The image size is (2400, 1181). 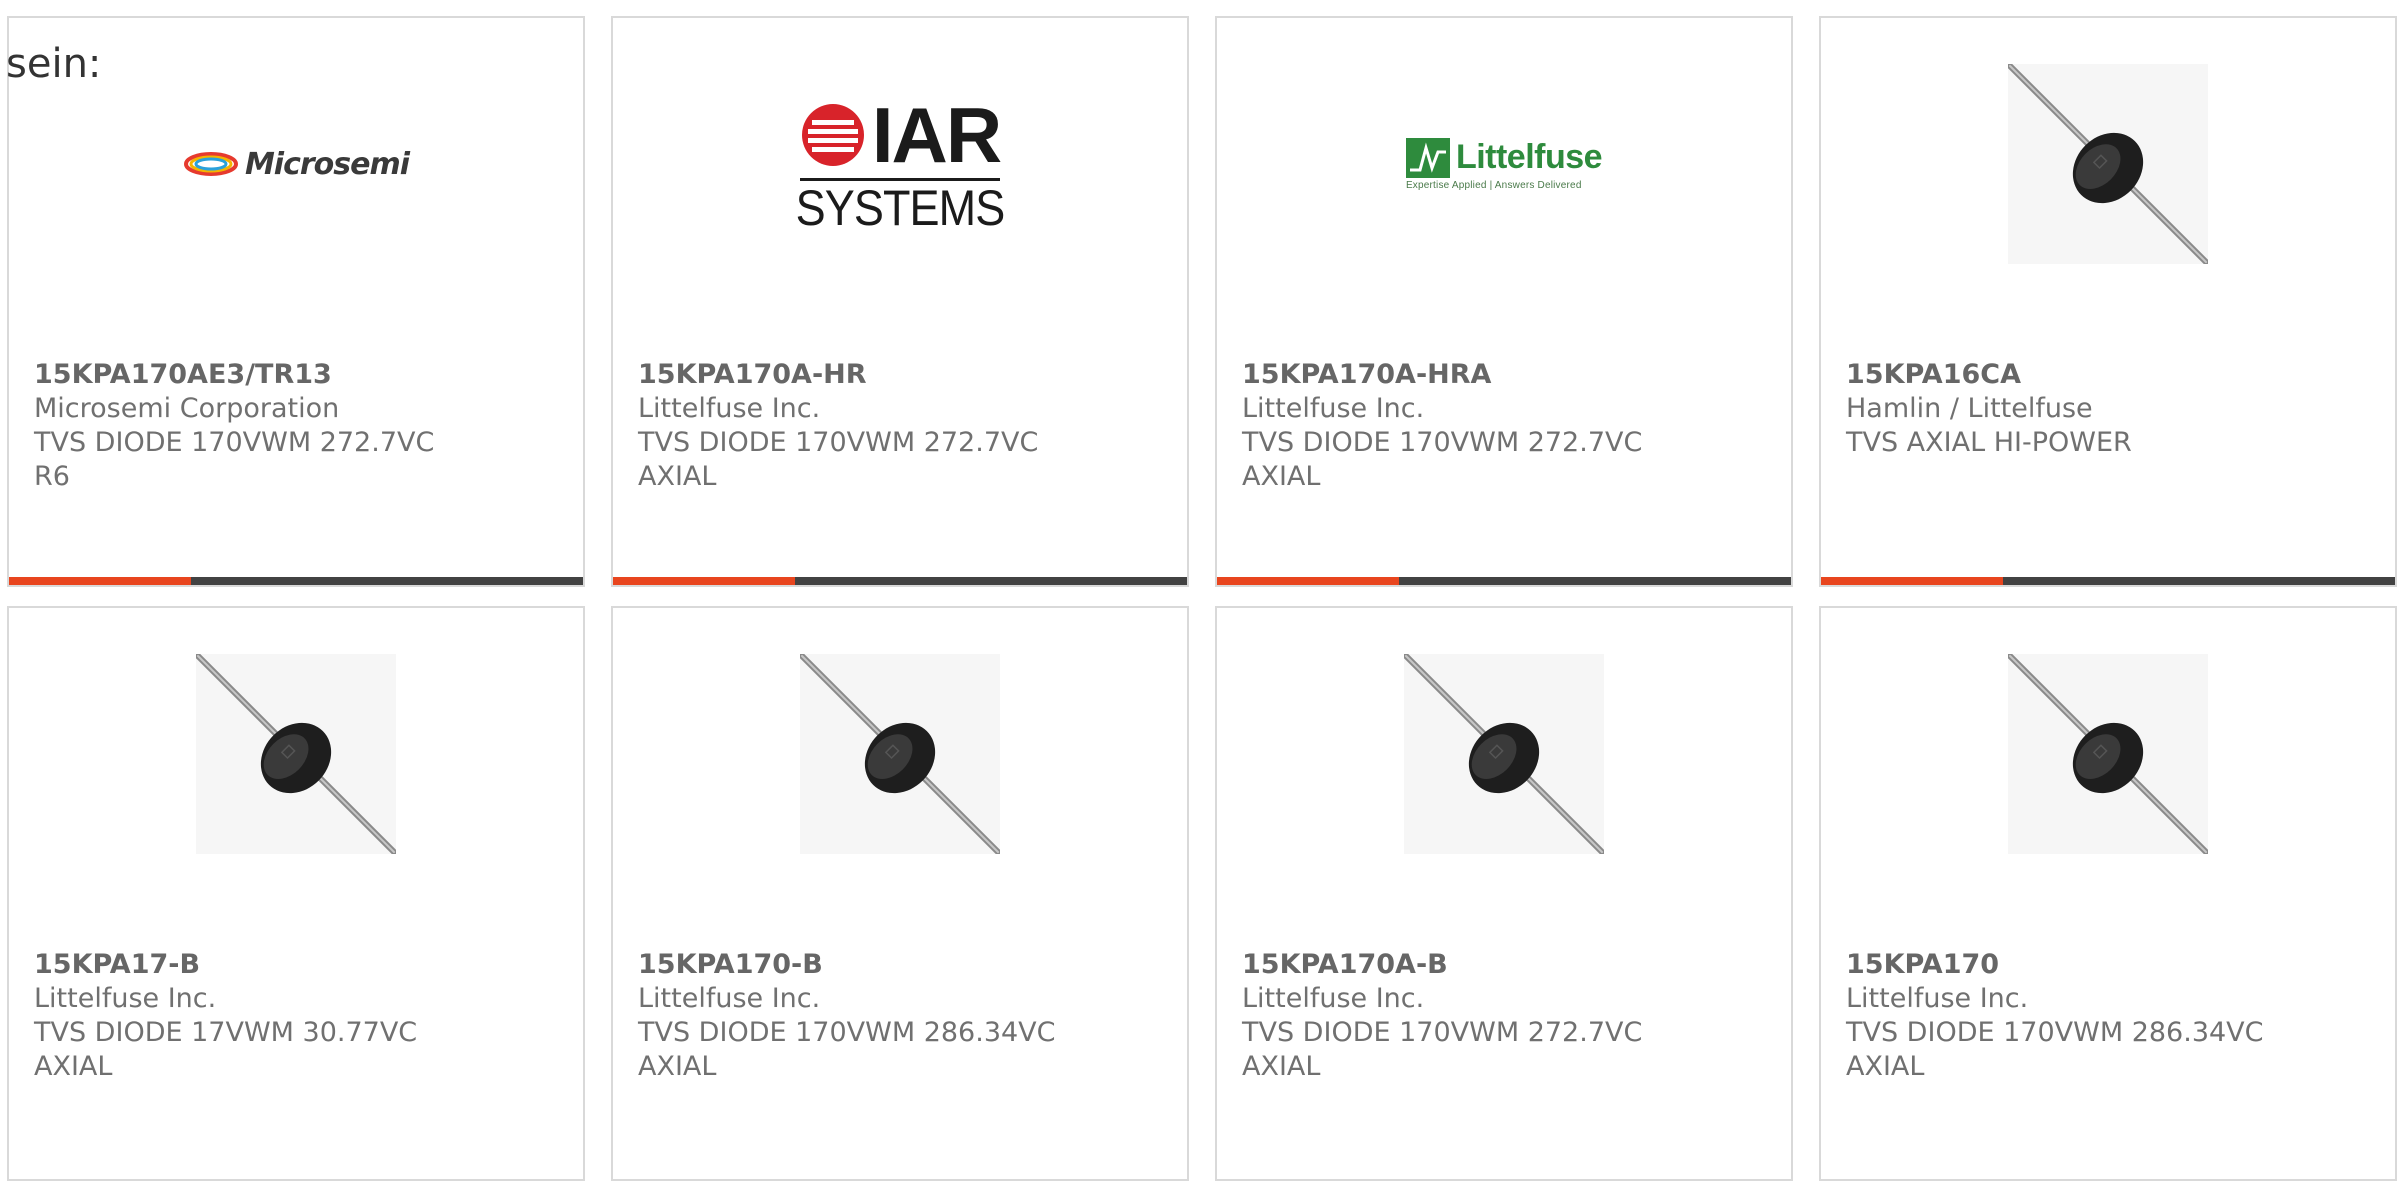 What do you see at coordinates (900, 207) in the screenshot?
I see `iar-logo-subtext: SYSTEMS` at bounding box center [900, 207].